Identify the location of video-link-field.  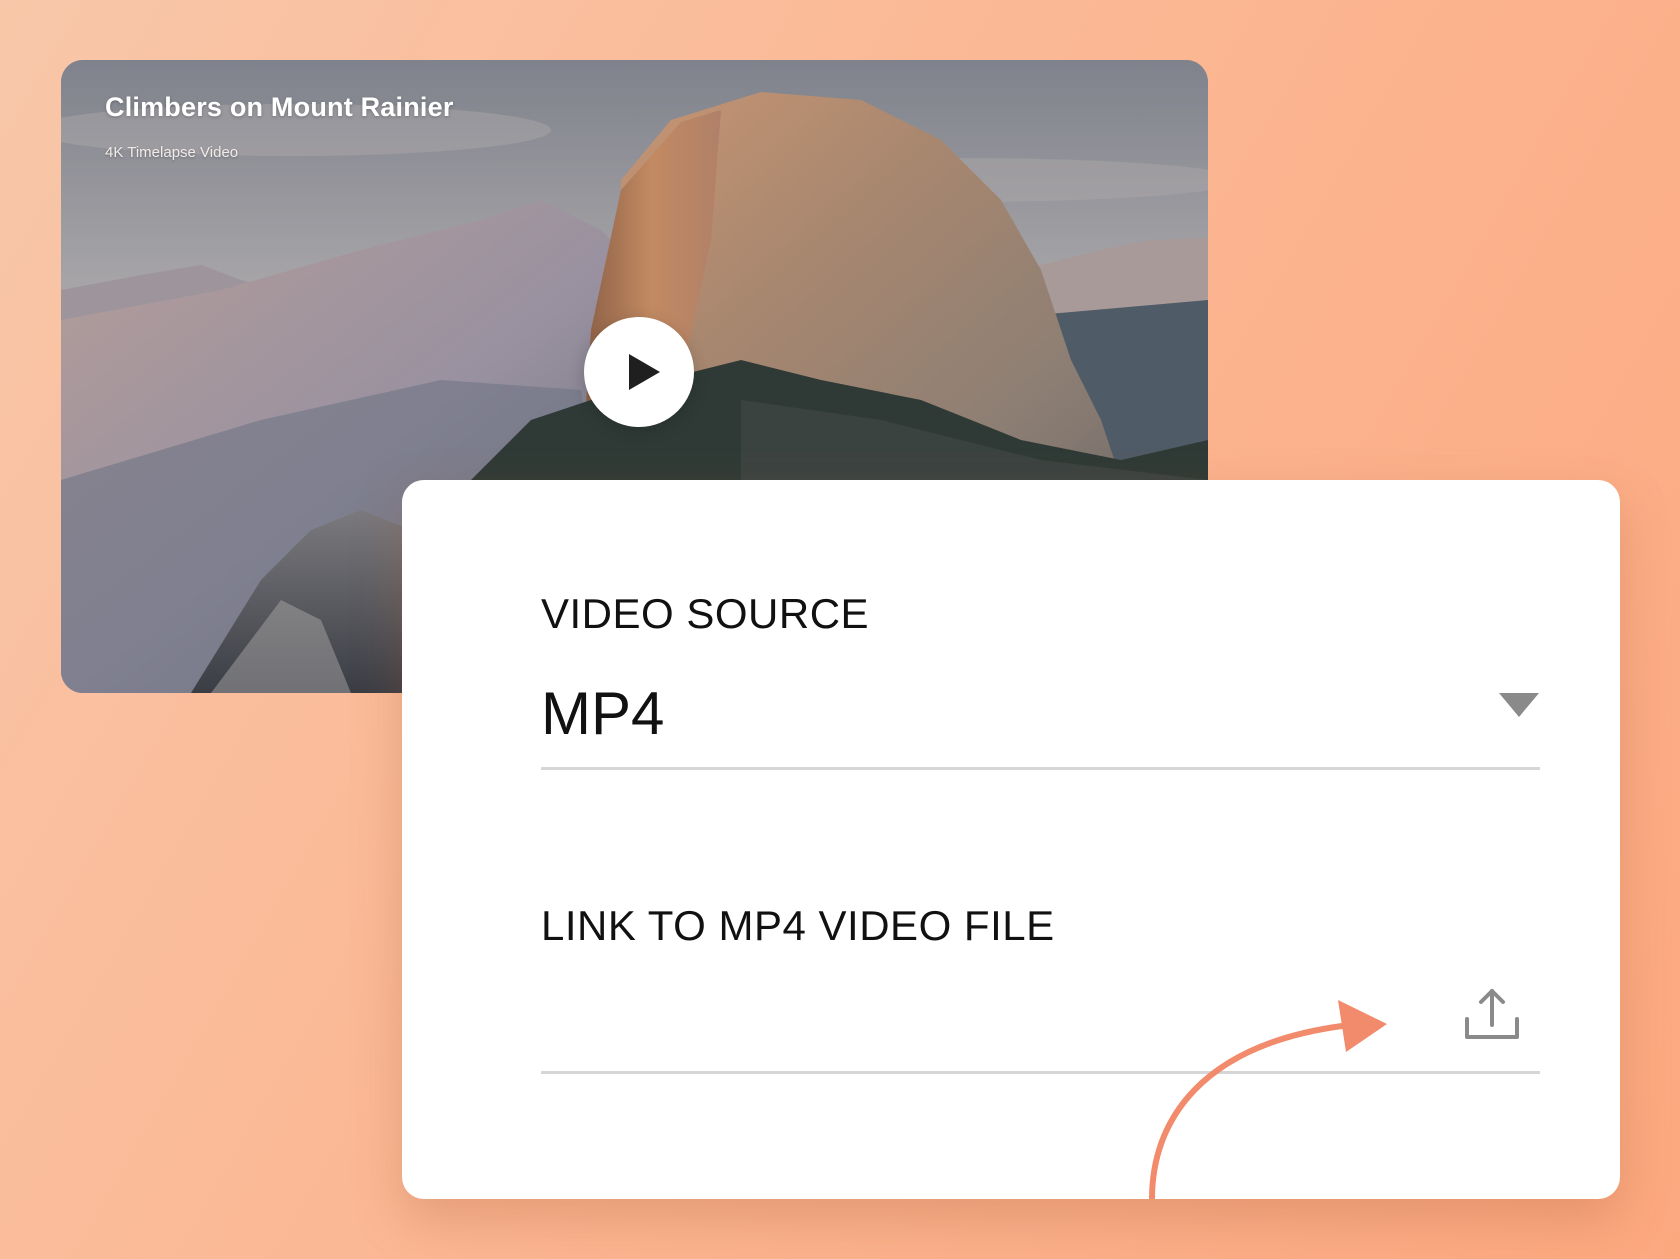
(1040, 1029).